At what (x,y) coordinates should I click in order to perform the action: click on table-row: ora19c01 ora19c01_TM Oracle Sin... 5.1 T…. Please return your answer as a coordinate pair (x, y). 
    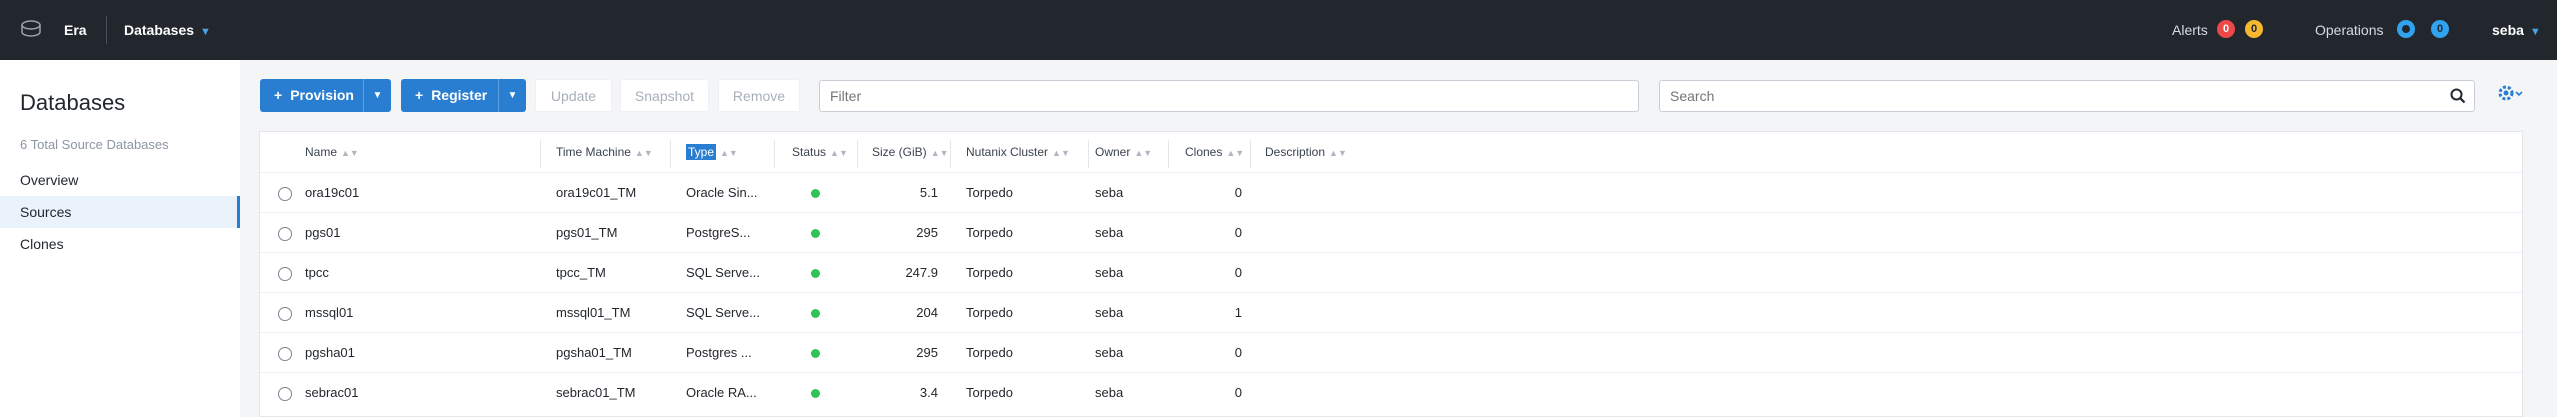
    Looking at the image, I should click on (1391, 192).